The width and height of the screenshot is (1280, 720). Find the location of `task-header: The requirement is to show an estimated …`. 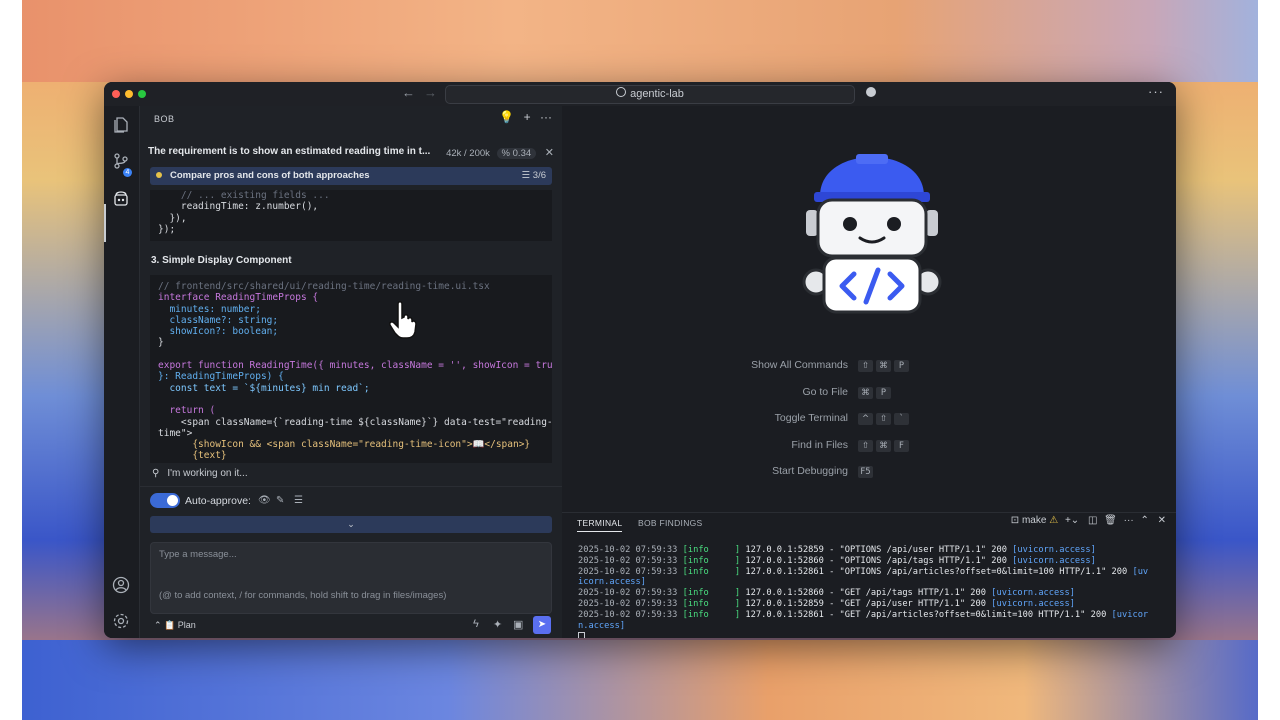

task-header: The requirement is to show an estimated … is located at coordinates (351, 152).